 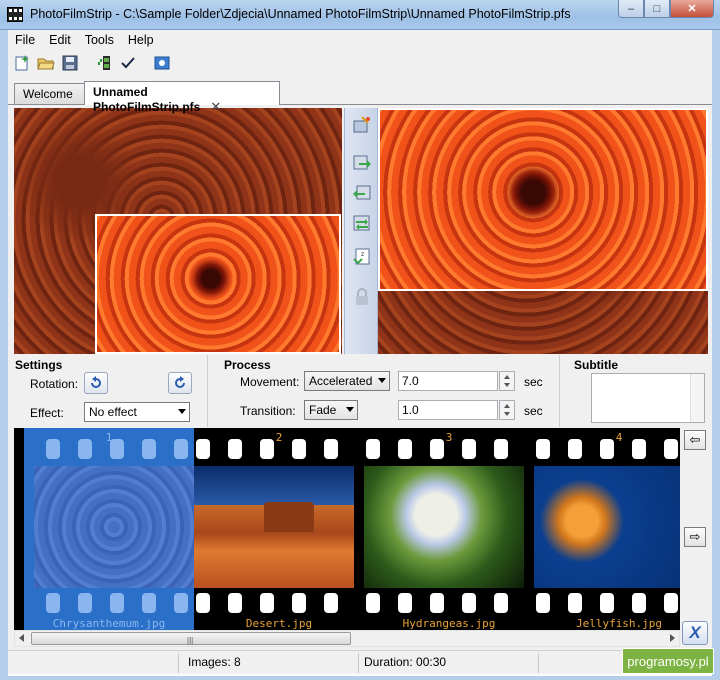 I want to click on movement-select: Accelerated, so click(x=347, y=381).